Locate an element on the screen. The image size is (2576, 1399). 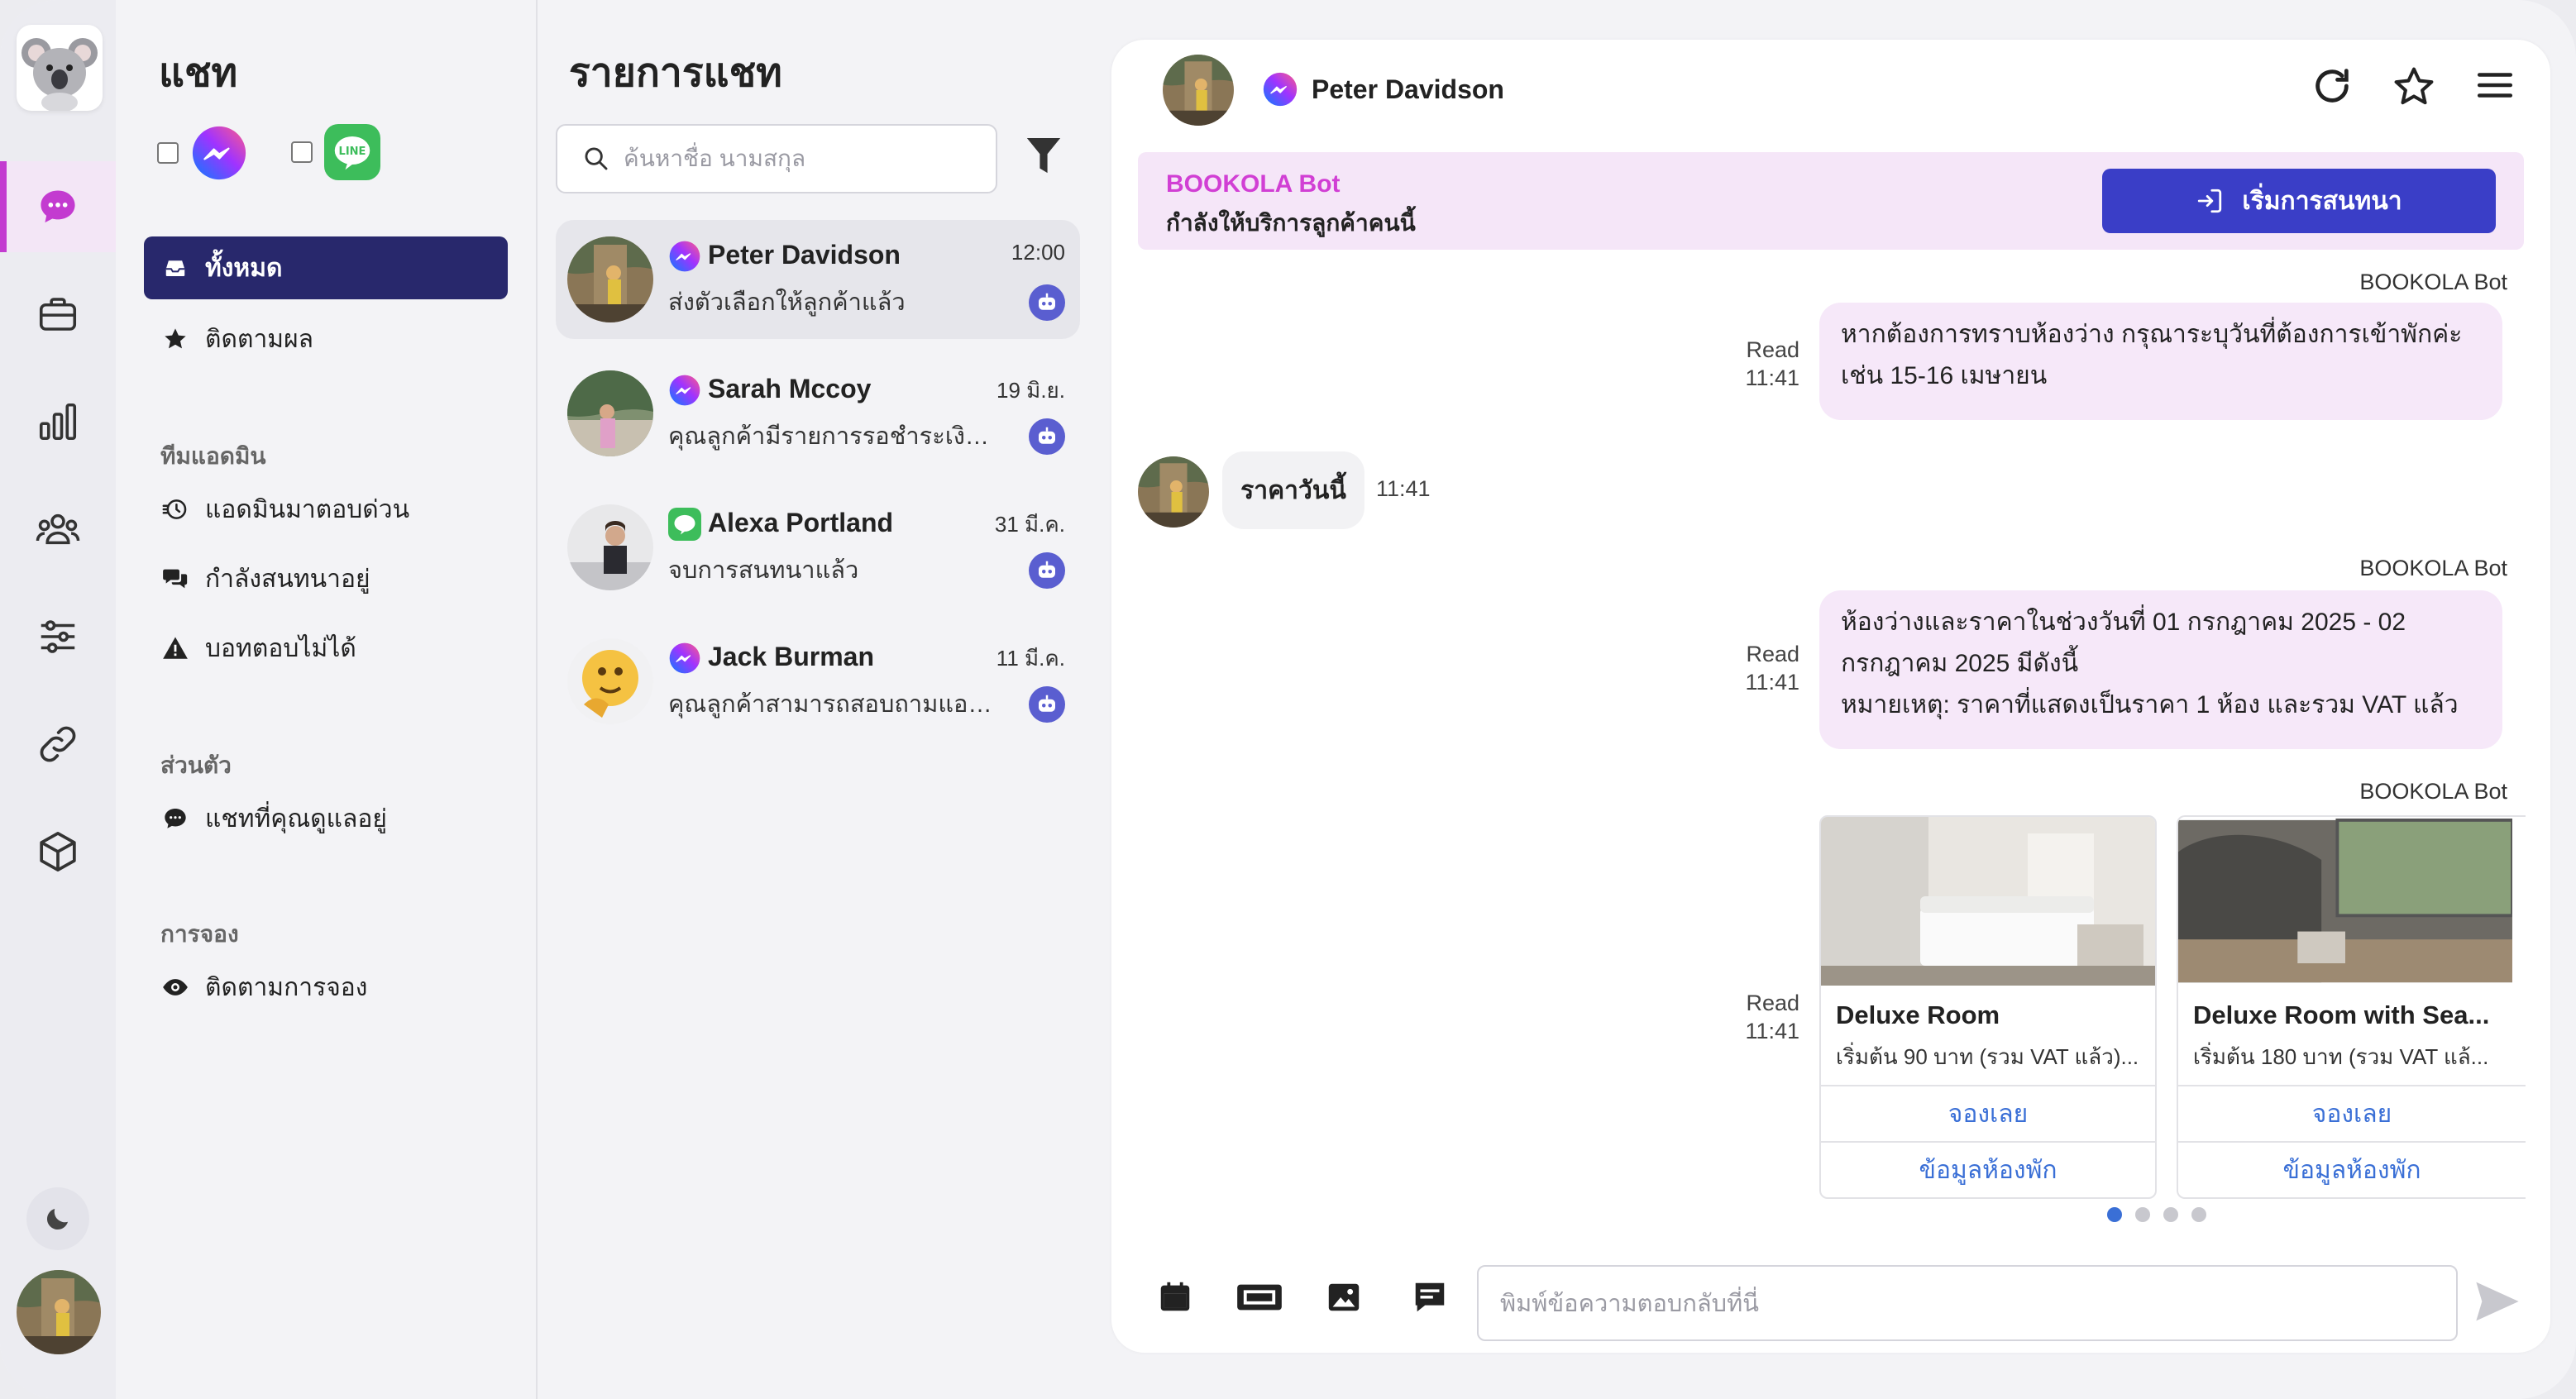
nav-cannot-answer: บอทตอบไม่ได้ is located at coordinates (326, 648).